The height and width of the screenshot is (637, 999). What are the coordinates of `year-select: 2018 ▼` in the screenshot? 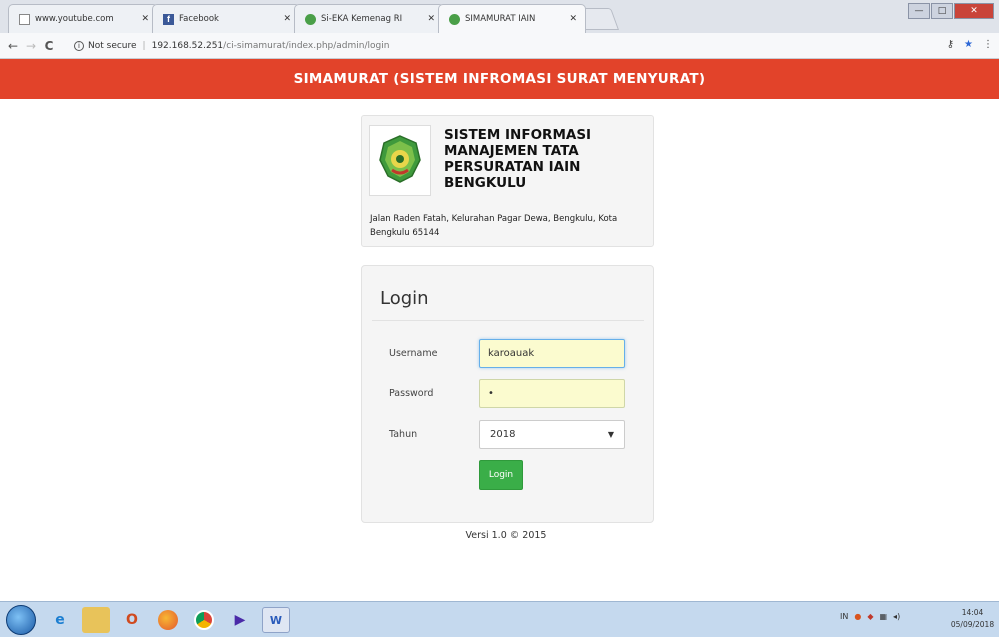 It's located at (552, 434).